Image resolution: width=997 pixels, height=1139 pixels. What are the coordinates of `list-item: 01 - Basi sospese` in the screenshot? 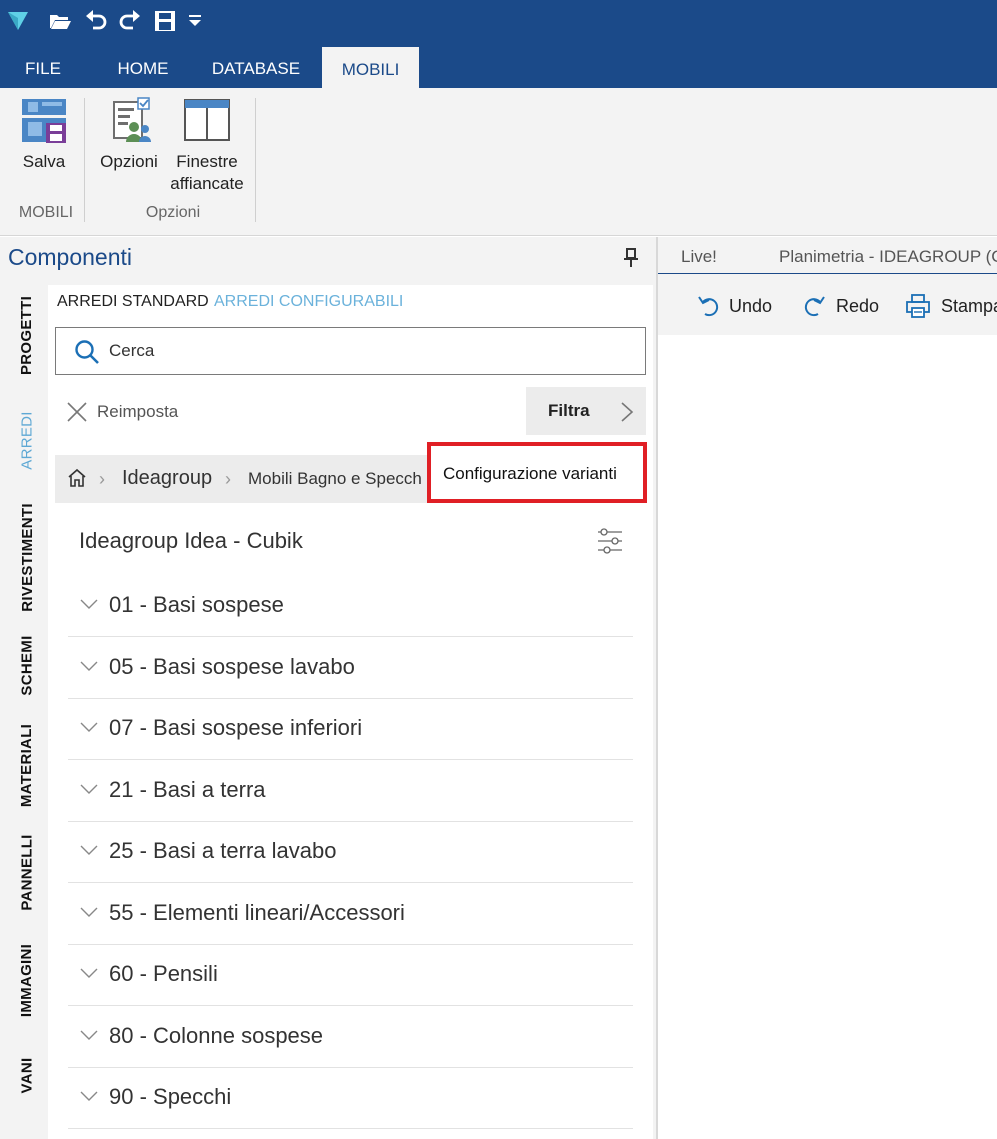 It's located at (350, 606).